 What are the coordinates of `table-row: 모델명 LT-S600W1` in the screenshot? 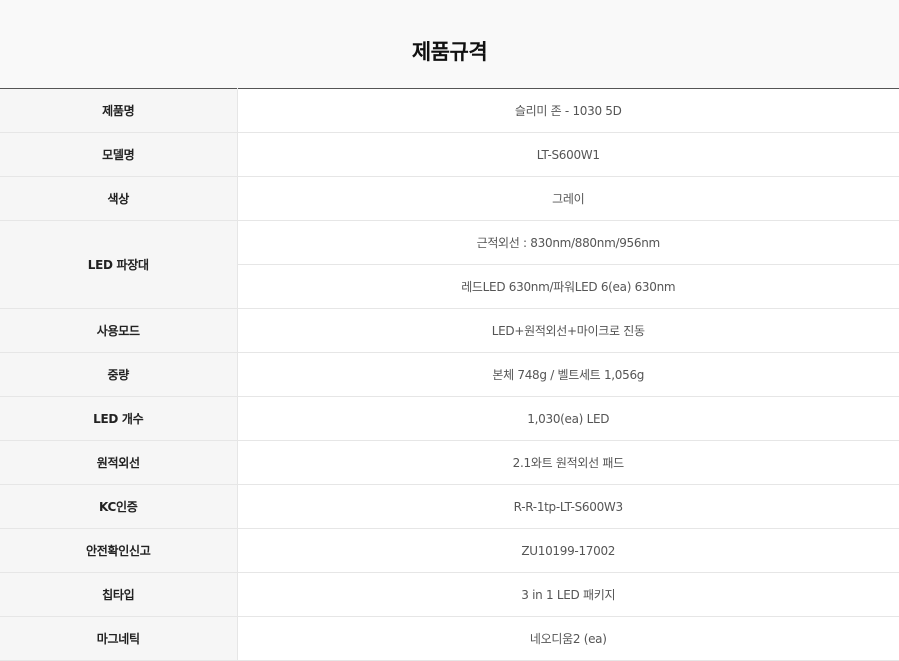 It's located at (449, 154).